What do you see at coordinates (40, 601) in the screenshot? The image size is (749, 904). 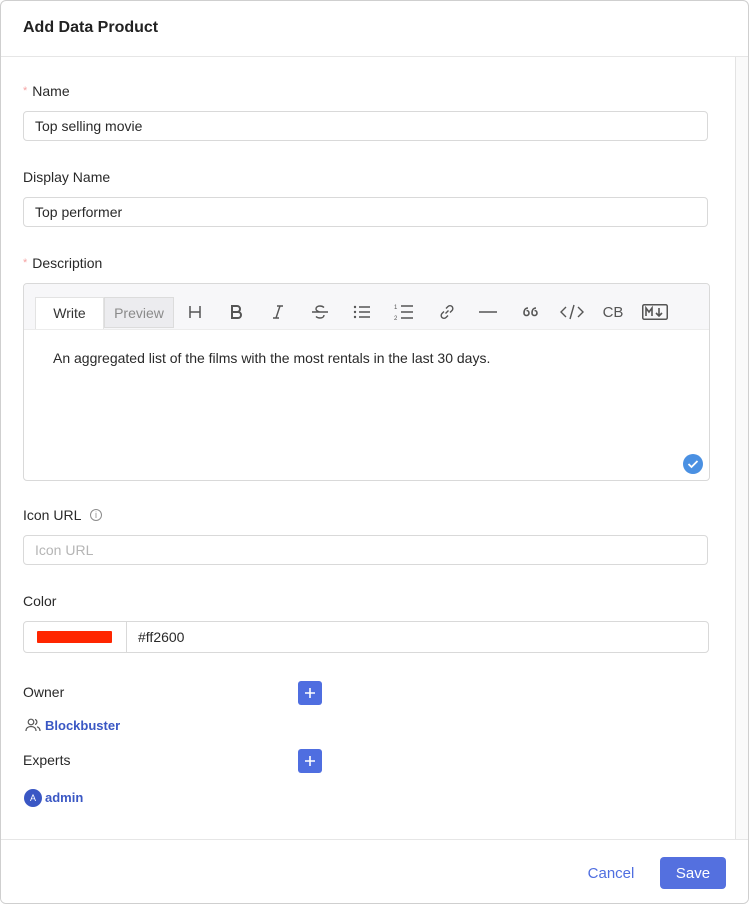 I see `color-label: Color` at bounding box center [40, 601].